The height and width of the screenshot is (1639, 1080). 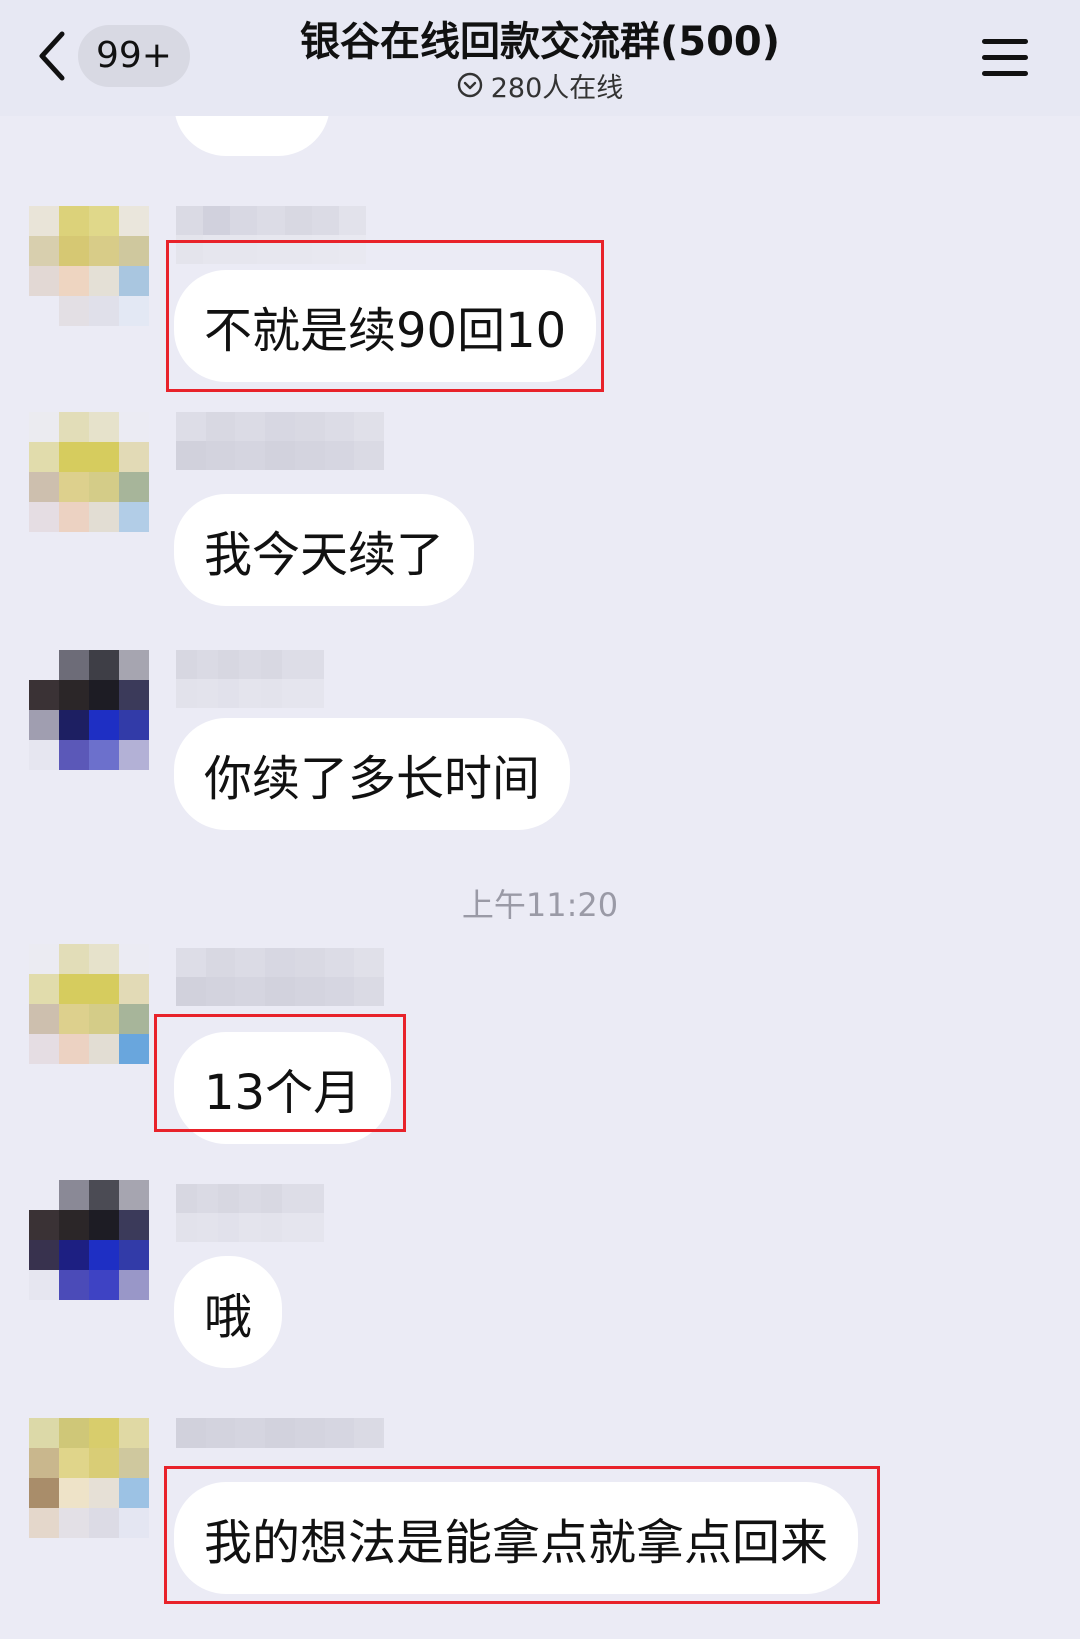 What do you see at coordinates (540, 905) in the screenshot?
I see `message-timestamp: 上午11:20` at bounding box center [540, 905].